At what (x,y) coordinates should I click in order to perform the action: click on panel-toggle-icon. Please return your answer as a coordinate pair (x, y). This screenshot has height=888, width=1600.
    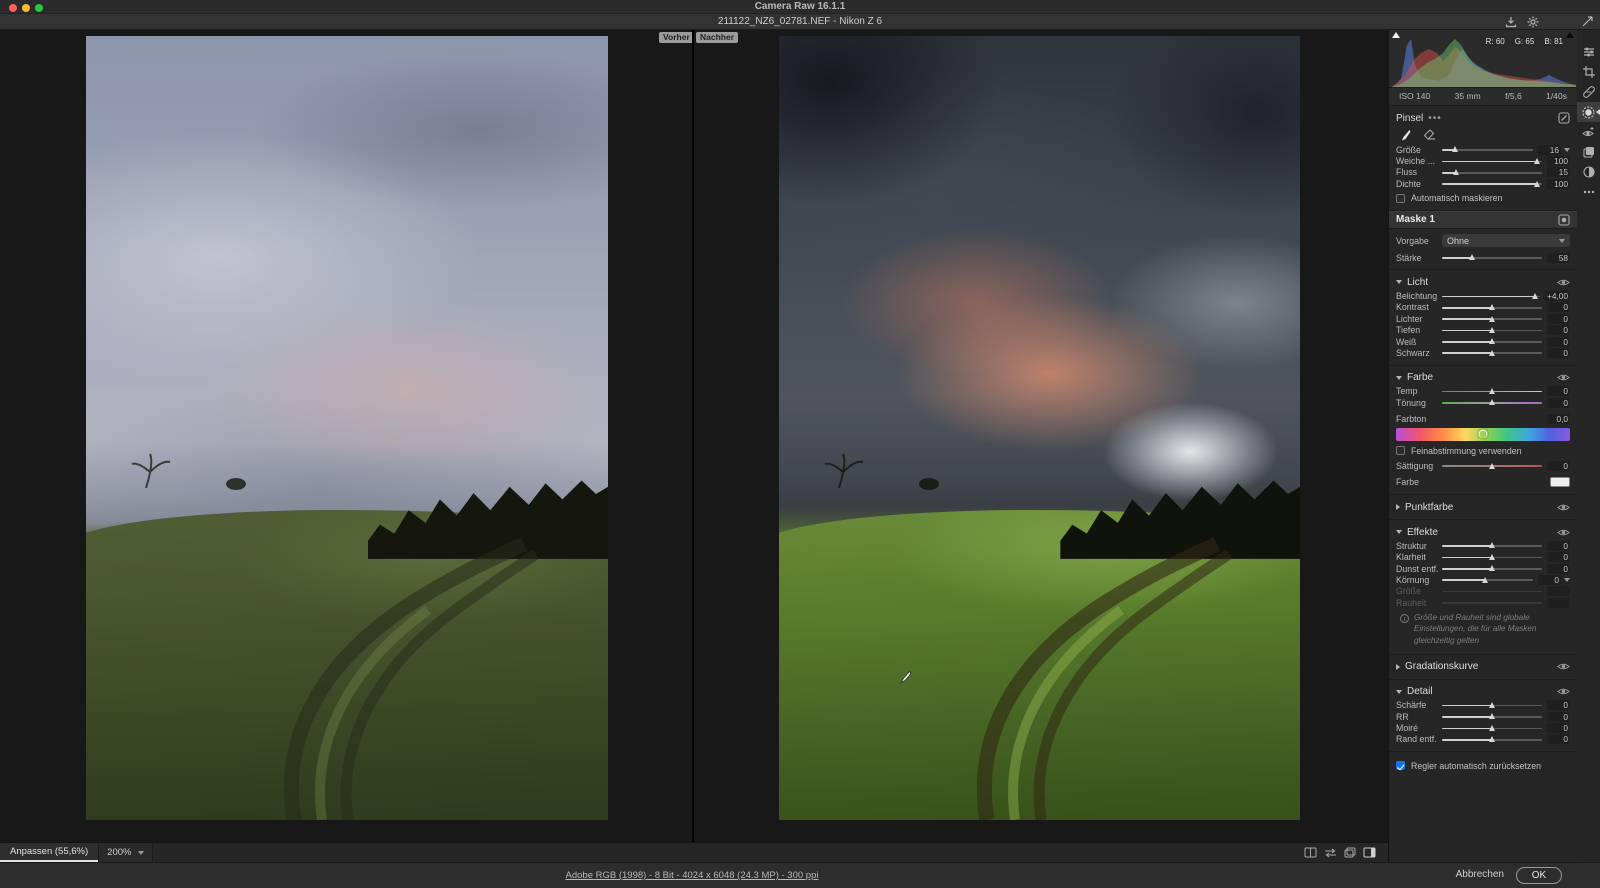
    Looking at the image, I should click on (1369, 852).